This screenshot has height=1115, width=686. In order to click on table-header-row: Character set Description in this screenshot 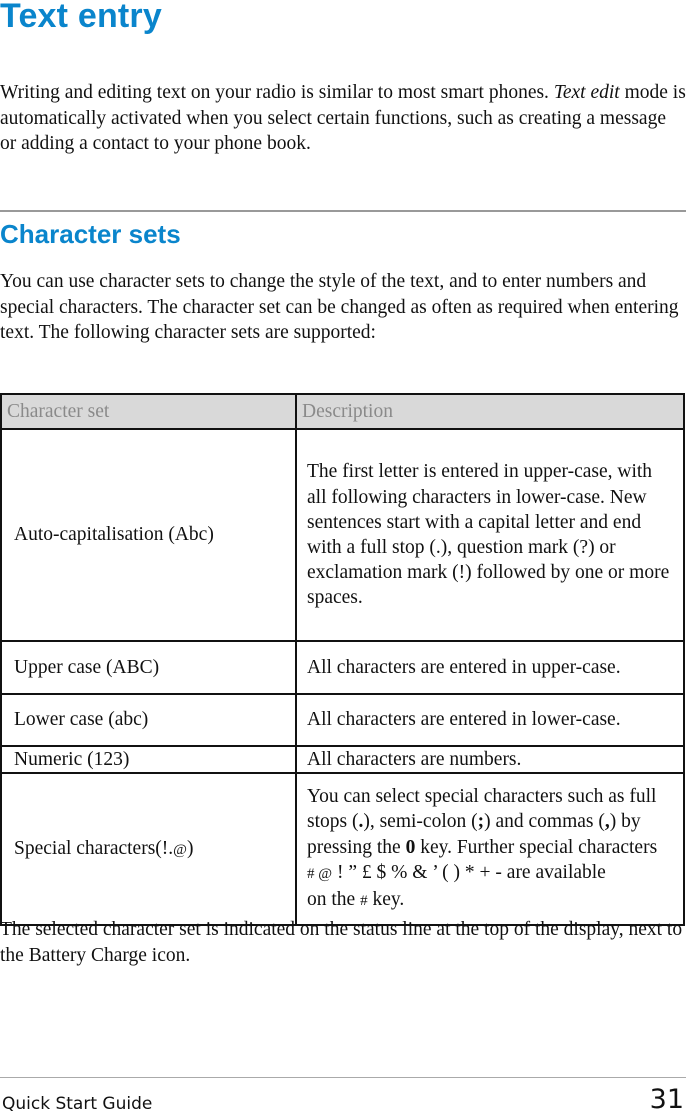, I will do `click(342, 411)`.